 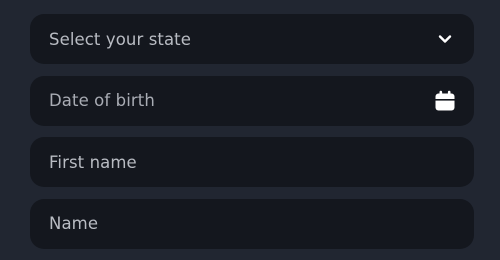 I want to click on calendar-icon, so click(x=445, y=101).